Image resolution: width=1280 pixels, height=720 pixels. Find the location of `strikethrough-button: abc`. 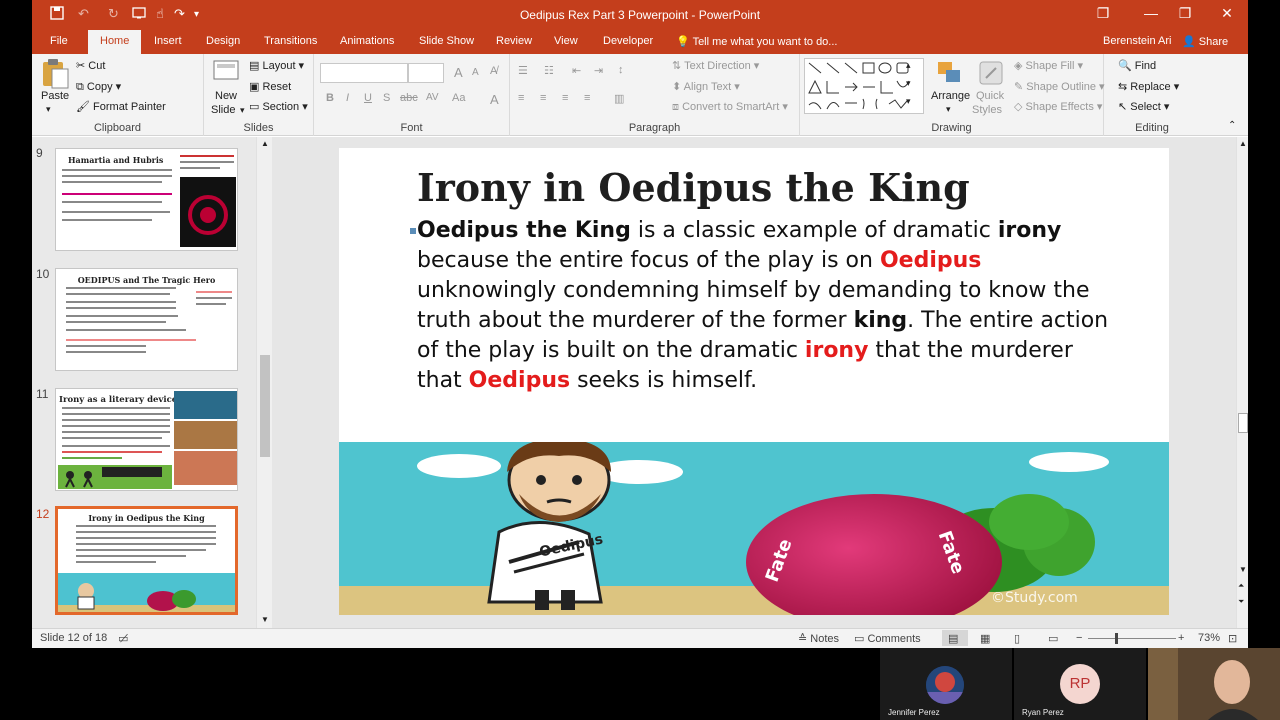

strikethrough-button: abc is located at coordinates (409, 98).